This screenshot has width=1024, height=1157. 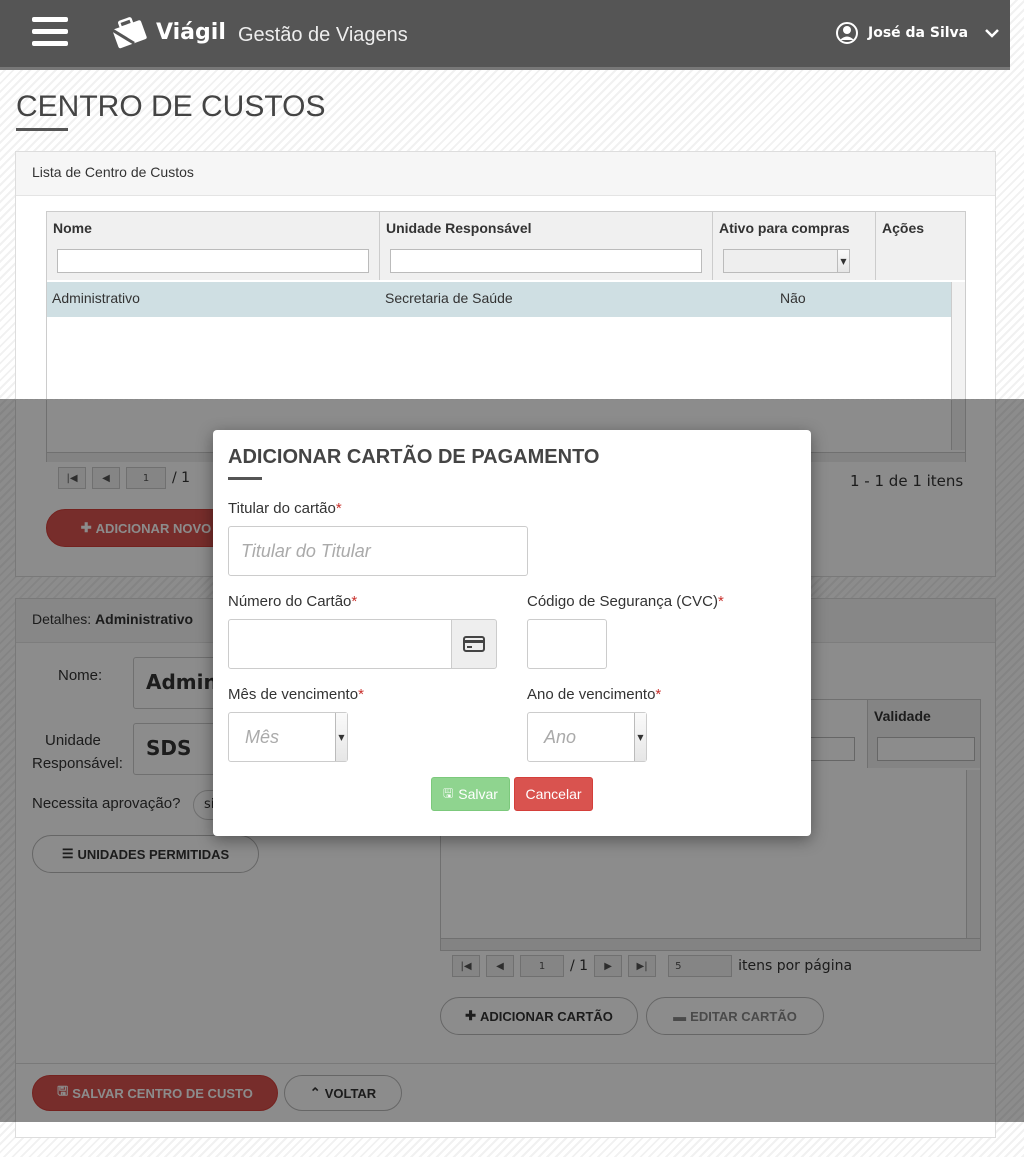 I want to click on cell-nome: Administrativo, so click(x=96, y=298).